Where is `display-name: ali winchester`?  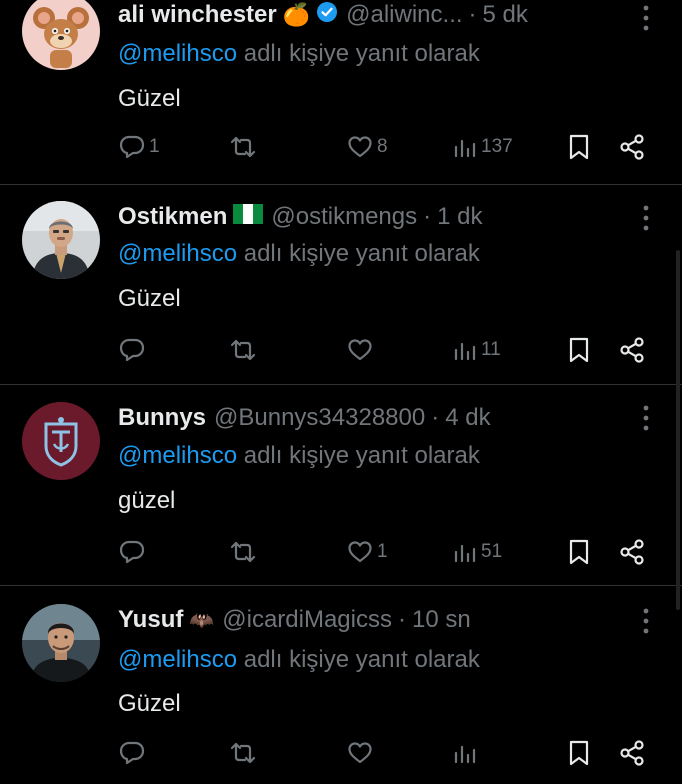
display-name: ali winchester is located at coordinates (197, 15).